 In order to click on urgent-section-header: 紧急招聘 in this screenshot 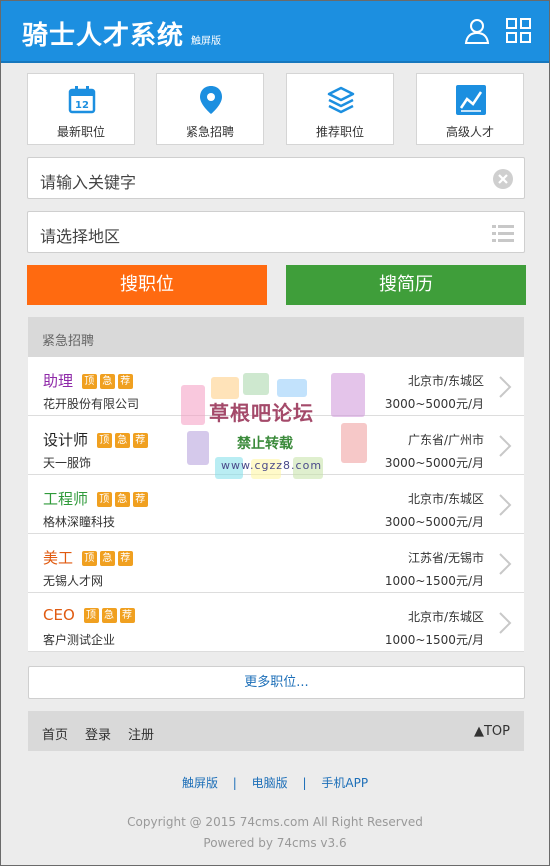, I will do `click(276, 337)`.